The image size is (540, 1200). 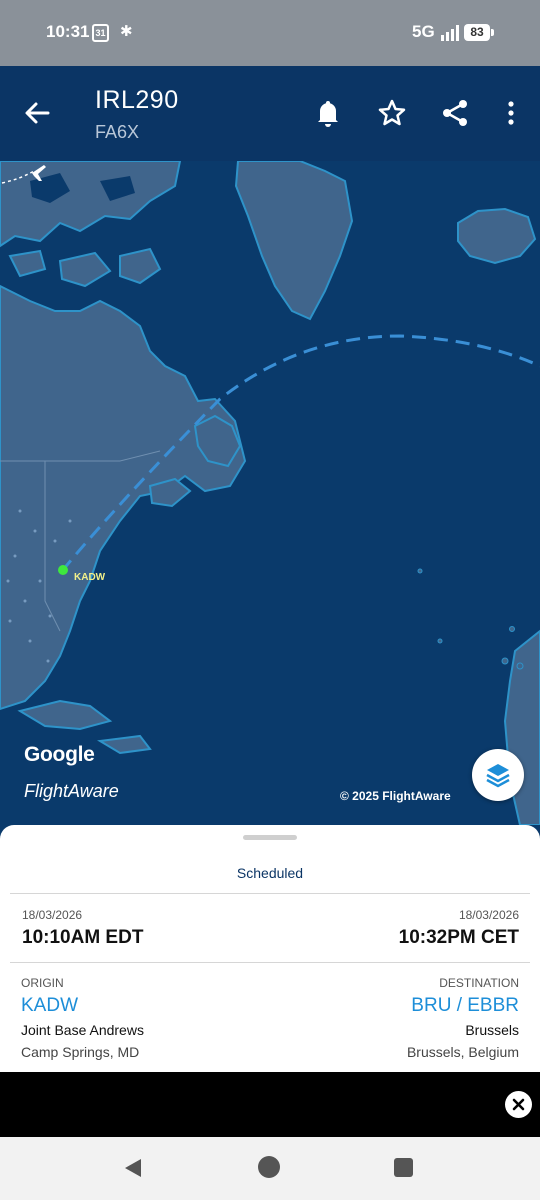 What do you see at coordinates (90, 577) in the screenshot?
I see `origin-map-label: KADW` at bounding box center [90, 577].